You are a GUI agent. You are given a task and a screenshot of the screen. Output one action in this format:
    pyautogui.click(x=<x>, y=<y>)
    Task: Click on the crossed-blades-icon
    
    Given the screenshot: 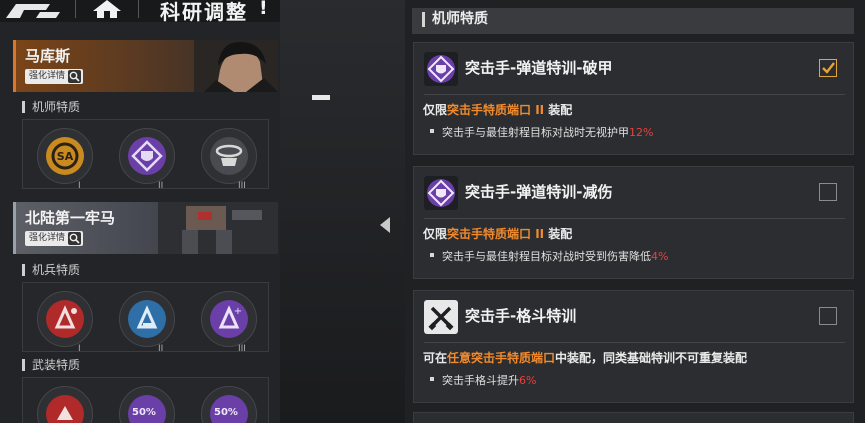 What is the action you would take?
    pyautogui.click(x=441, y=317)
    